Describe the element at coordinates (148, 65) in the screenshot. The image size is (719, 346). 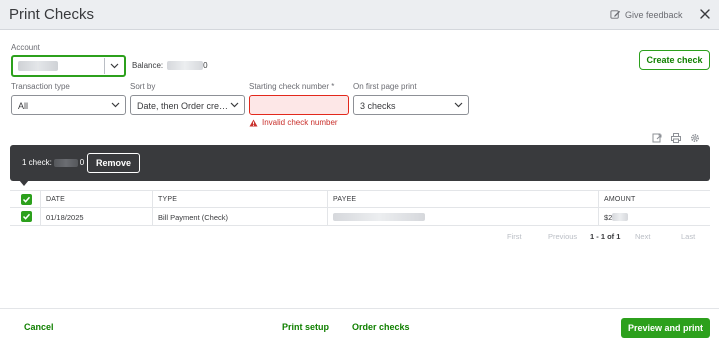
I see `balance-label: Balance:` at that location.